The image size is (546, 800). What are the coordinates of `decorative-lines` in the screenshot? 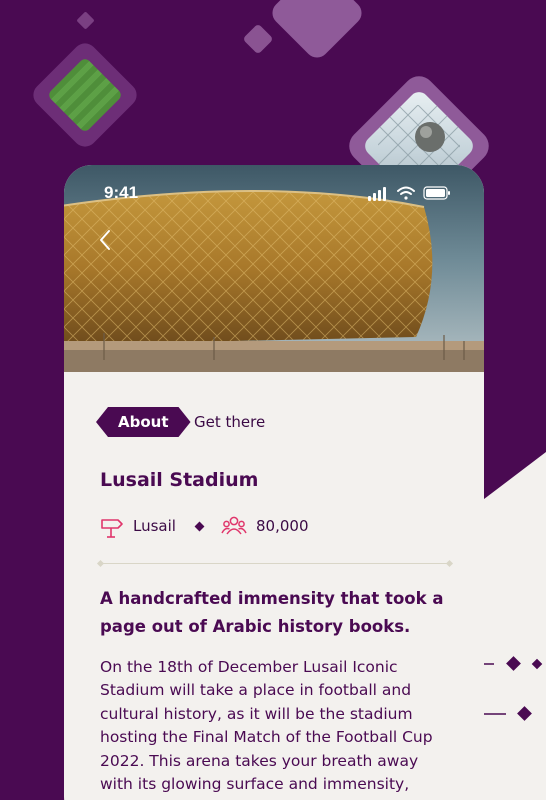 It's located at (513, 688).